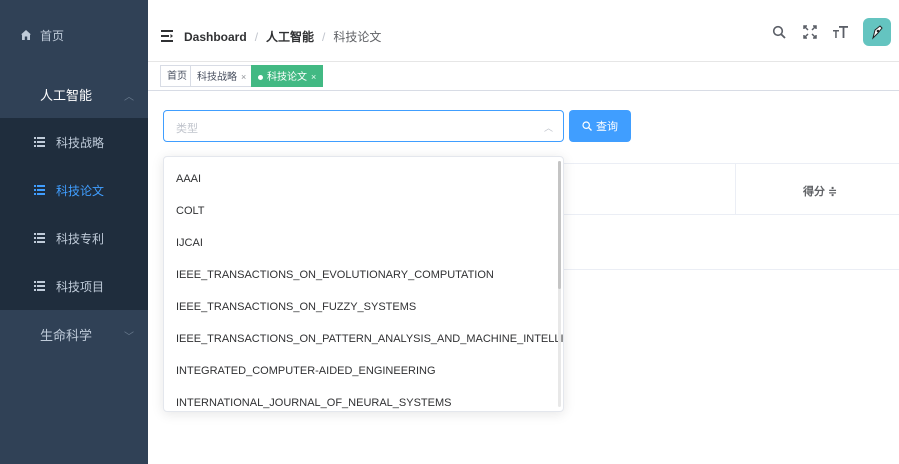 The image size is (899, 464). I want to click on tag-papers: 科技论文 ×, so click(287, 76).